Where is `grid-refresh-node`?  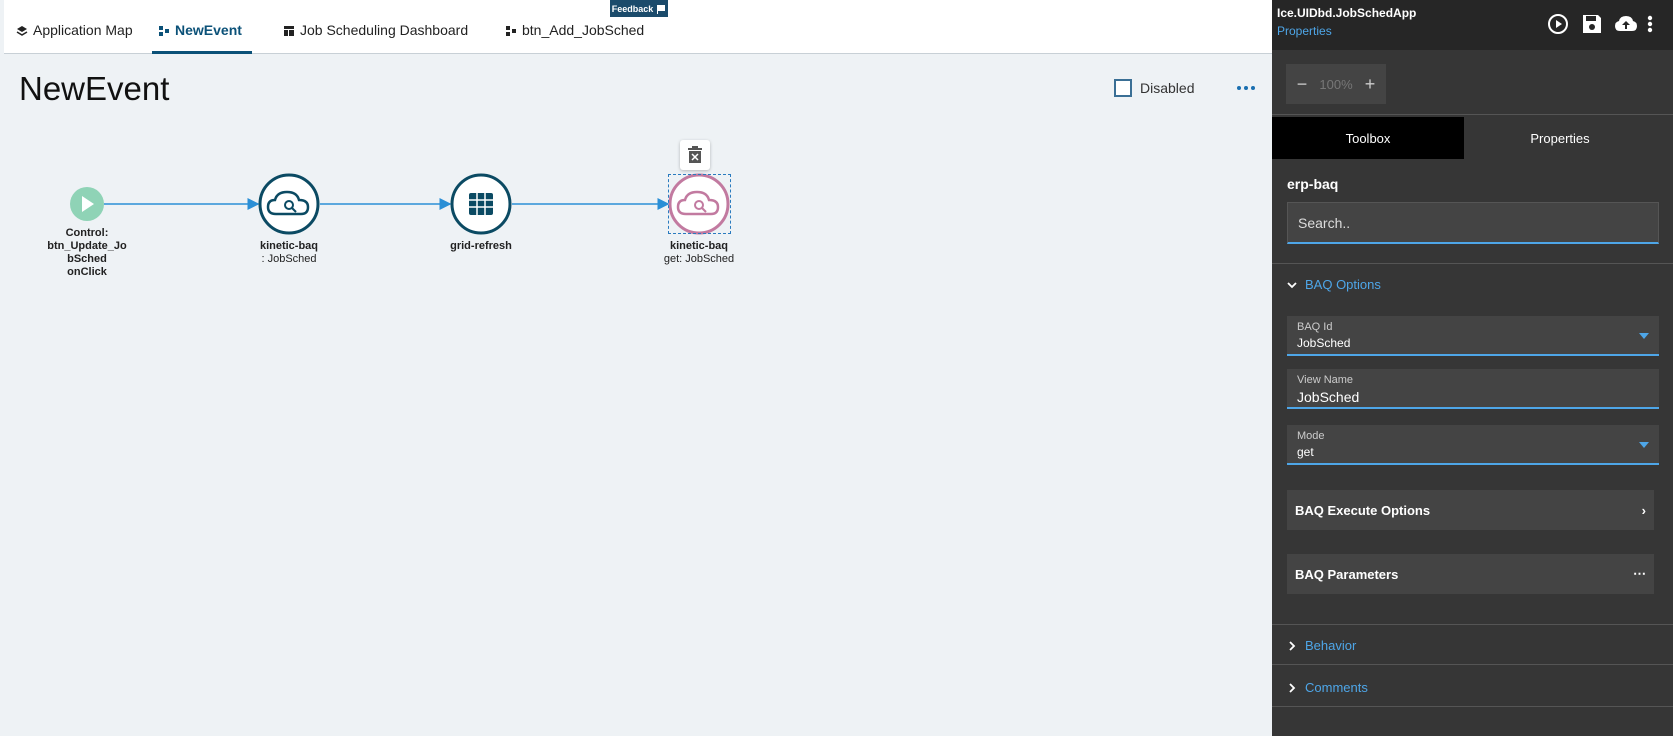 grid-refresh-node is located at coordinates (481, 204).